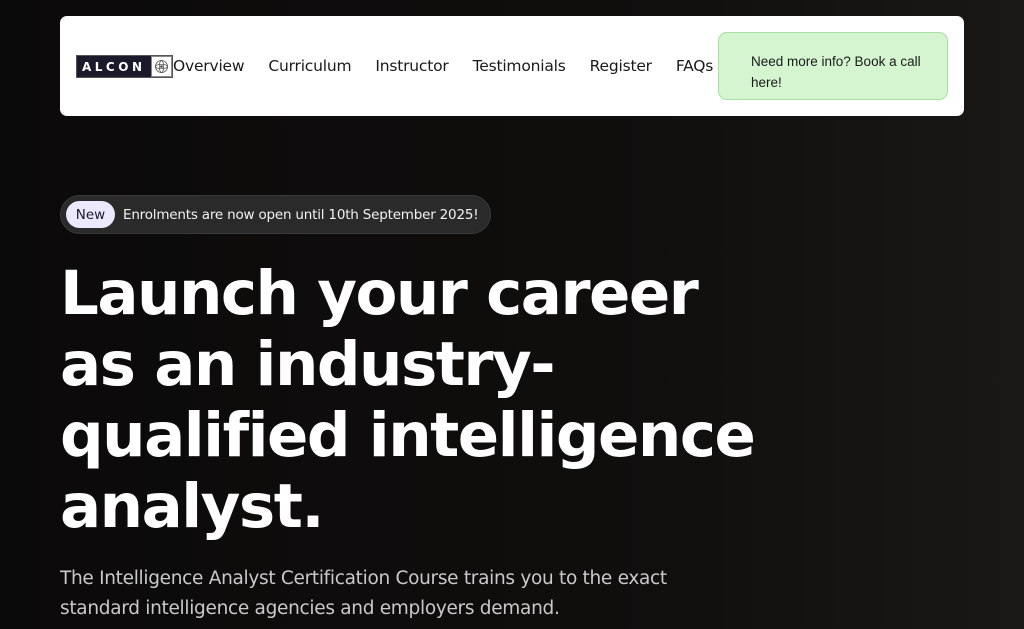 The width and height of the screenshot is (1024, 629). I want to click on hero-title-line: Launch your career, so click(379, 293).